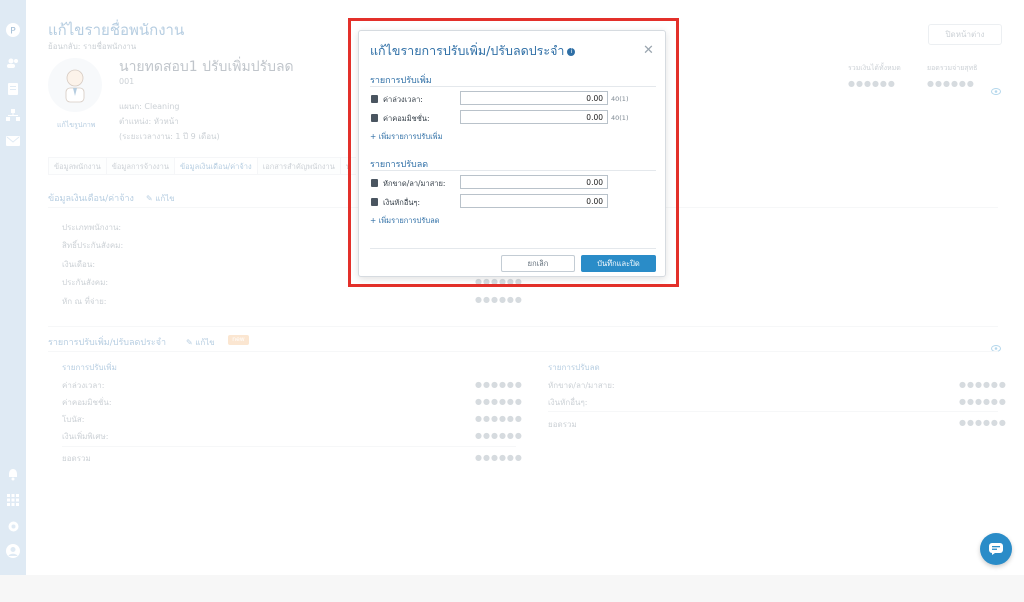 The width and height of the screenshot is (1024, 602). Describe the element at coordinates (91, 199) in the screenshot. I see `salary-section-title: ข้อมูลเงินเดือน/ค่าจ้าง` at that location.